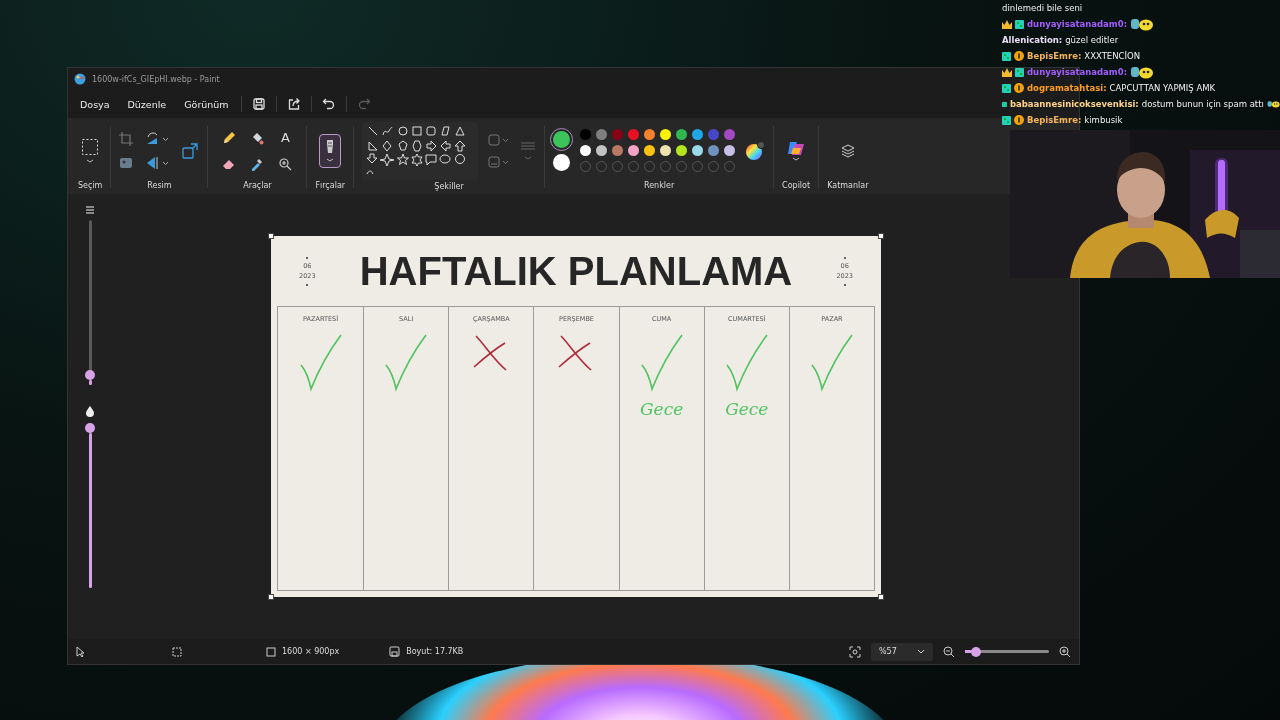 The height and width of the screenshot is (720, 1280). Describe the element at coordinates (1065, 651) in the screenshot. I see `zoom-in-icon` at that location.